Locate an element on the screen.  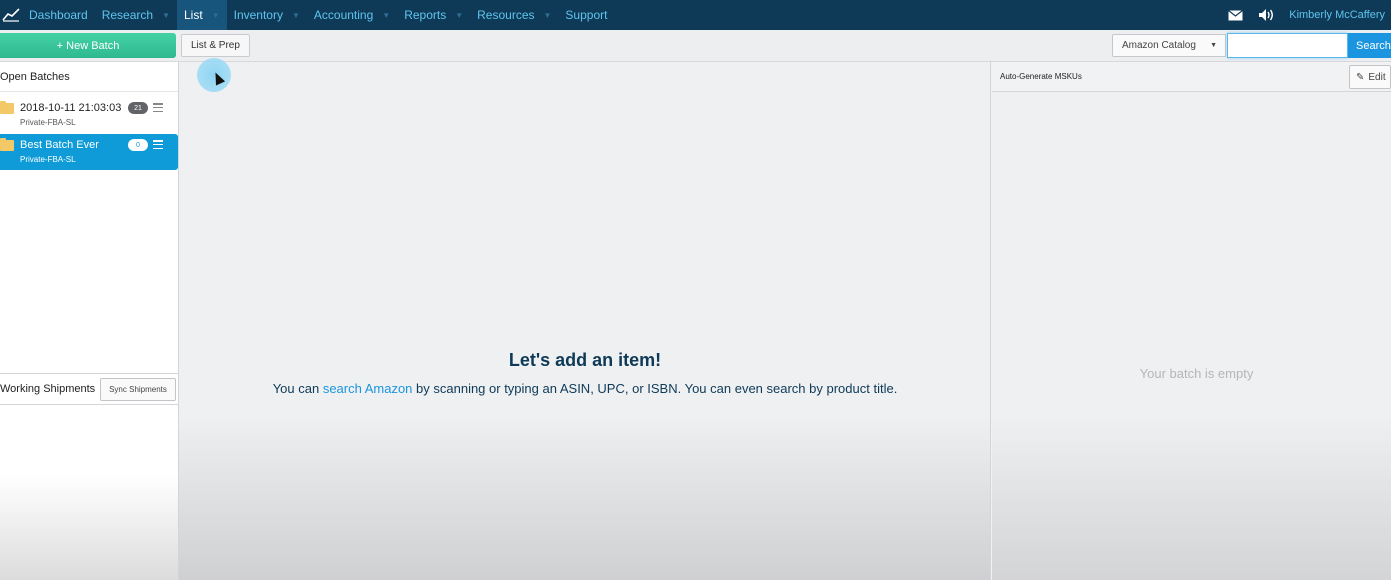
nav-dashboard-label: Dashboard is located at coordinates (58, 15).